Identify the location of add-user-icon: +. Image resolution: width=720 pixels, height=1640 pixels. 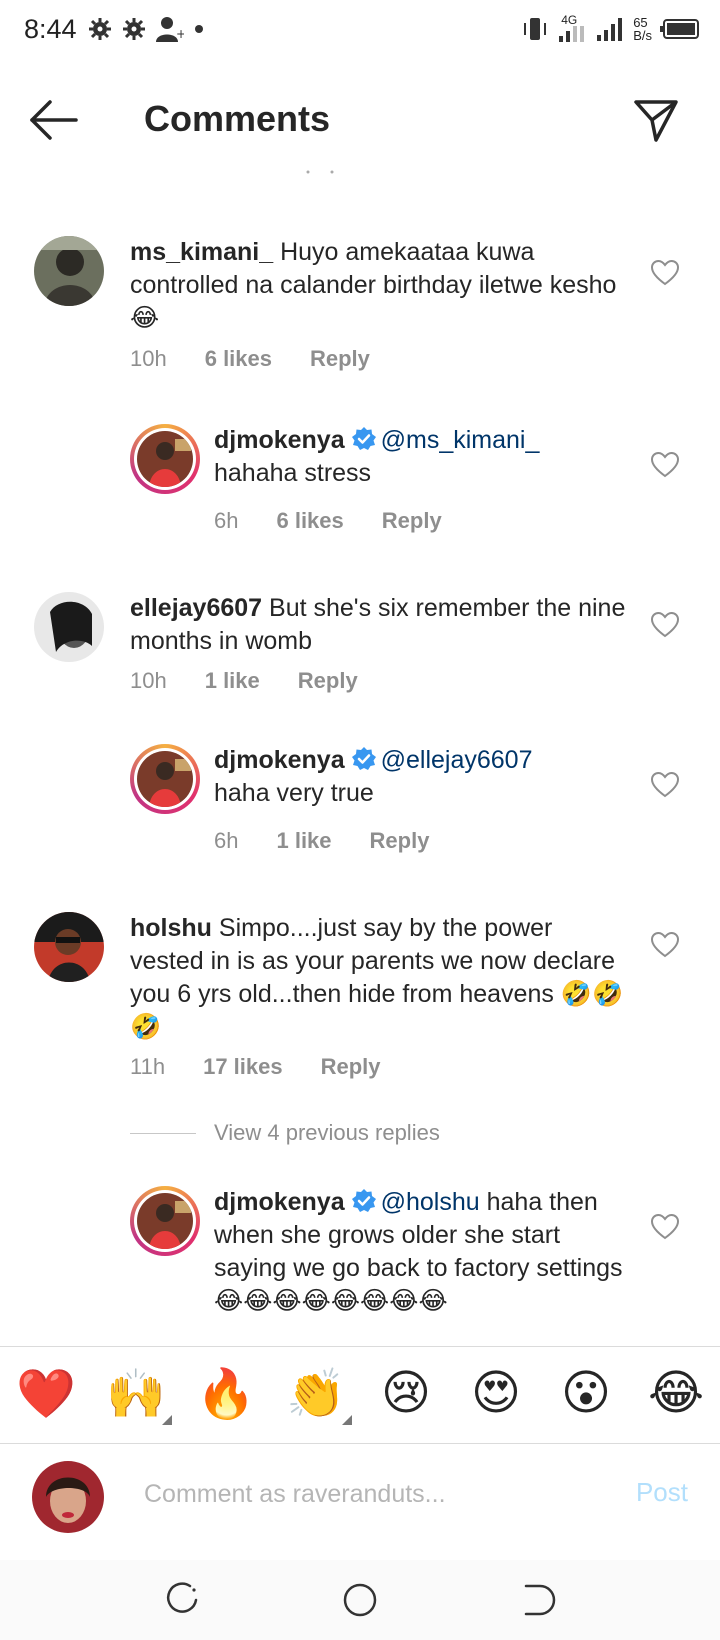
(170, 29).